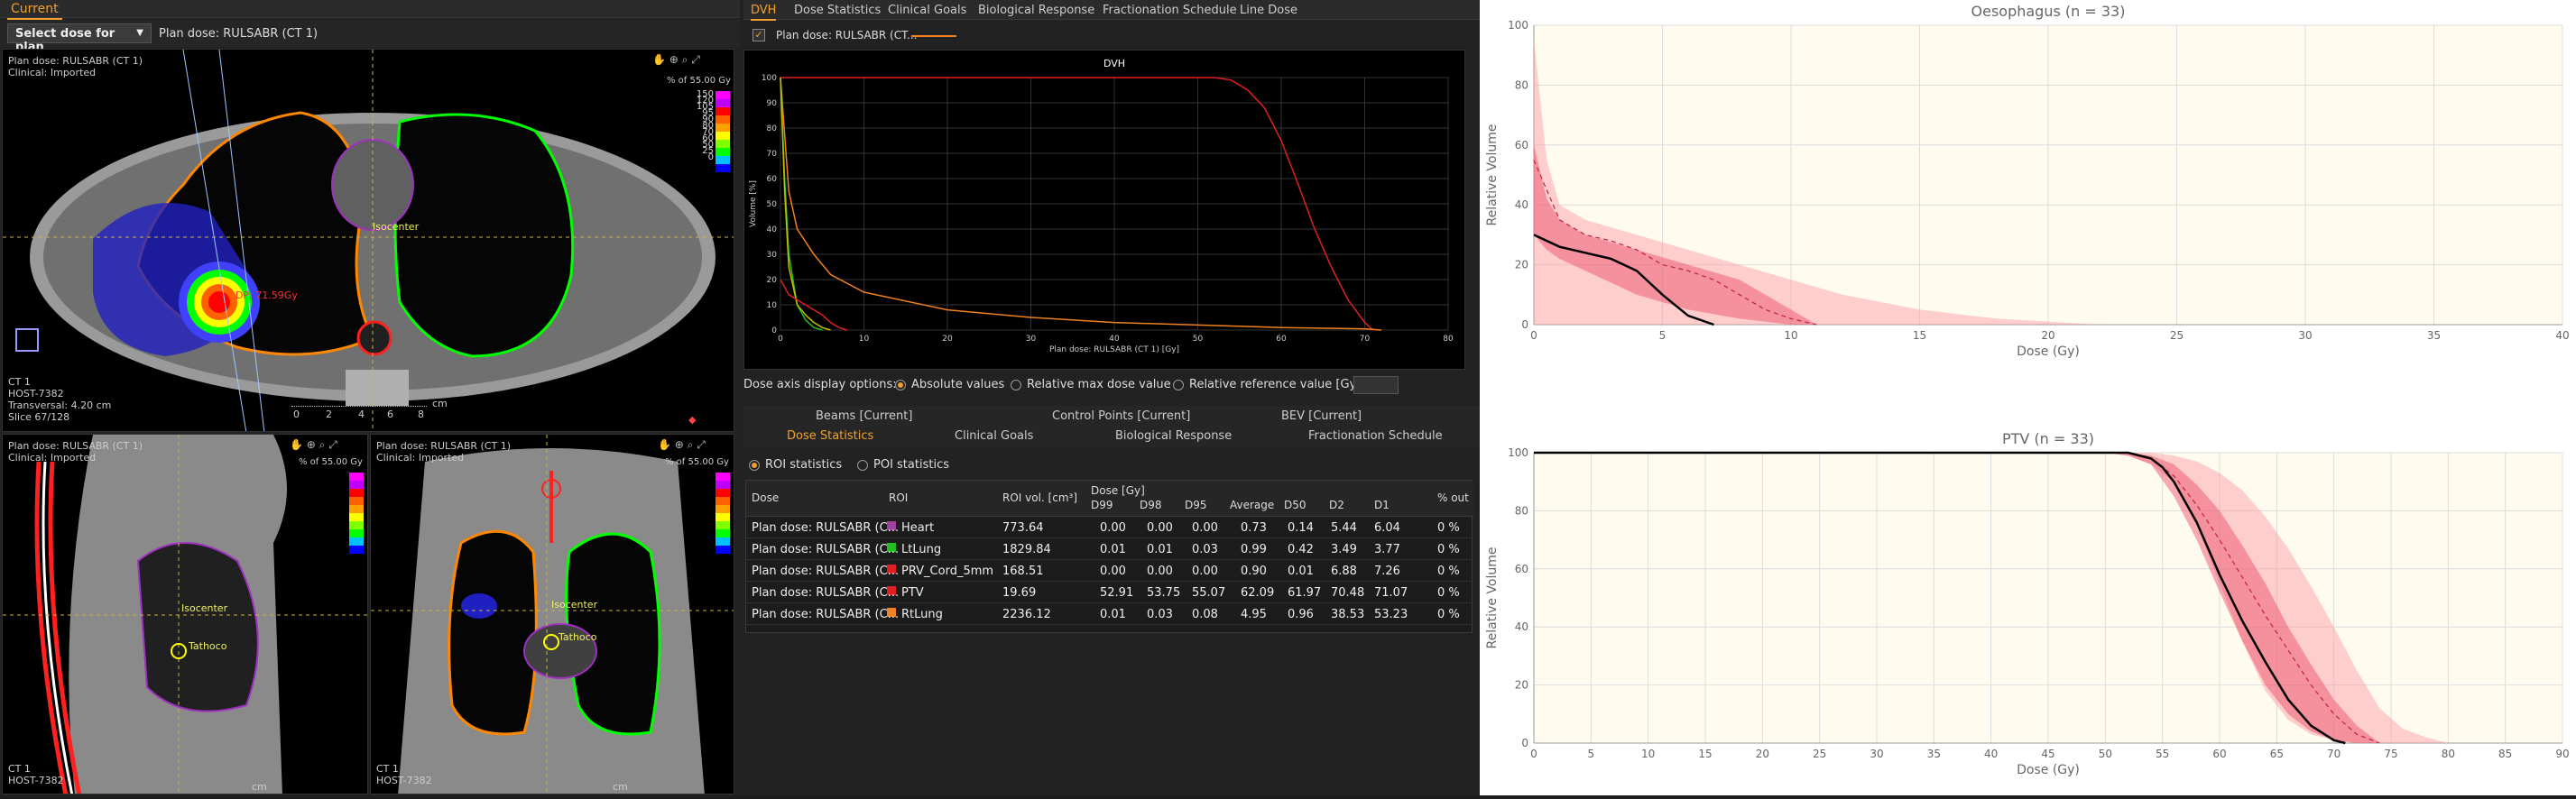 This screenshot has height=799, width=2576. Describe the element at coordinates (753, 203) in the screenshot. I see `dvh-y-label: Volume [%]` at that location.